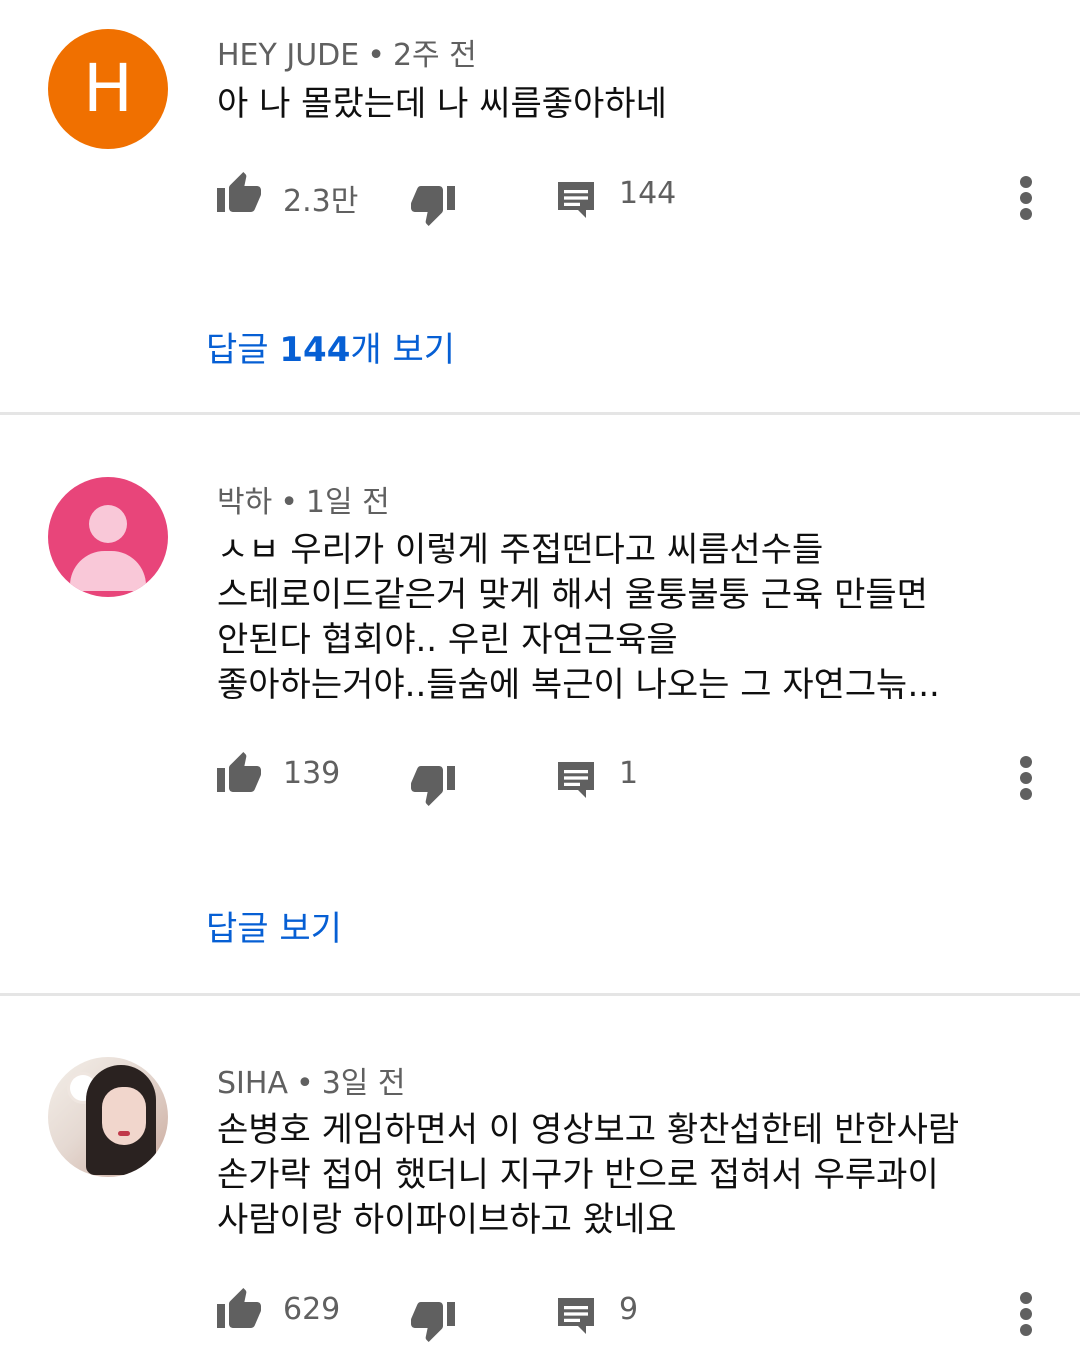 The width and height of the screenshot is (1080, 1355). I want to click on comment-actions: 629 9, so click(540, 1316).